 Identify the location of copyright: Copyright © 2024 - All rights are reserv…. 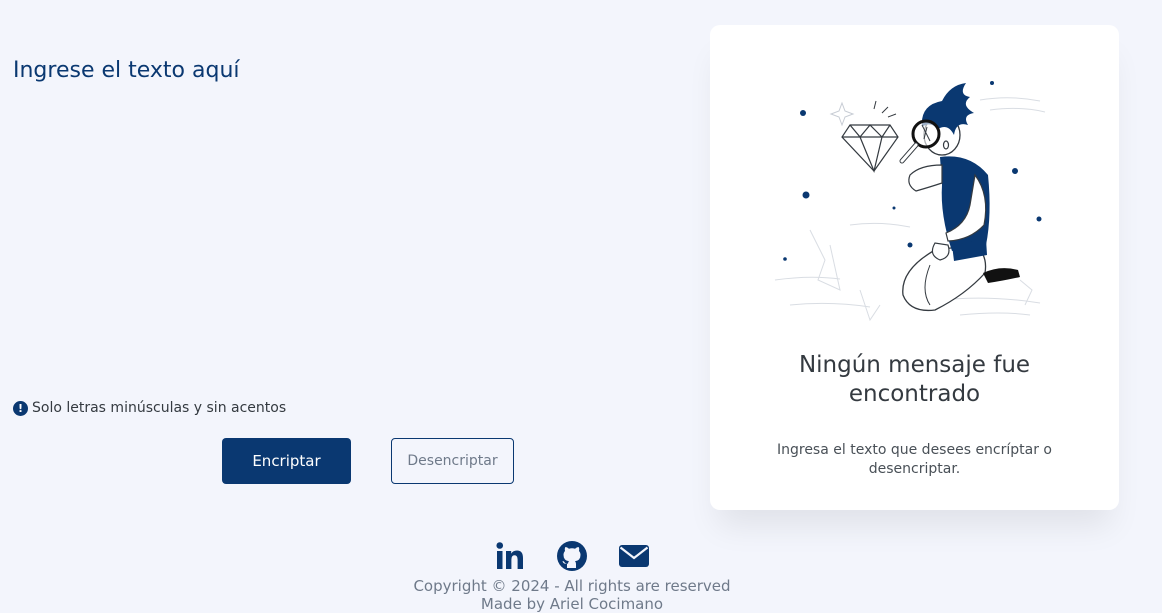
(572, 595).